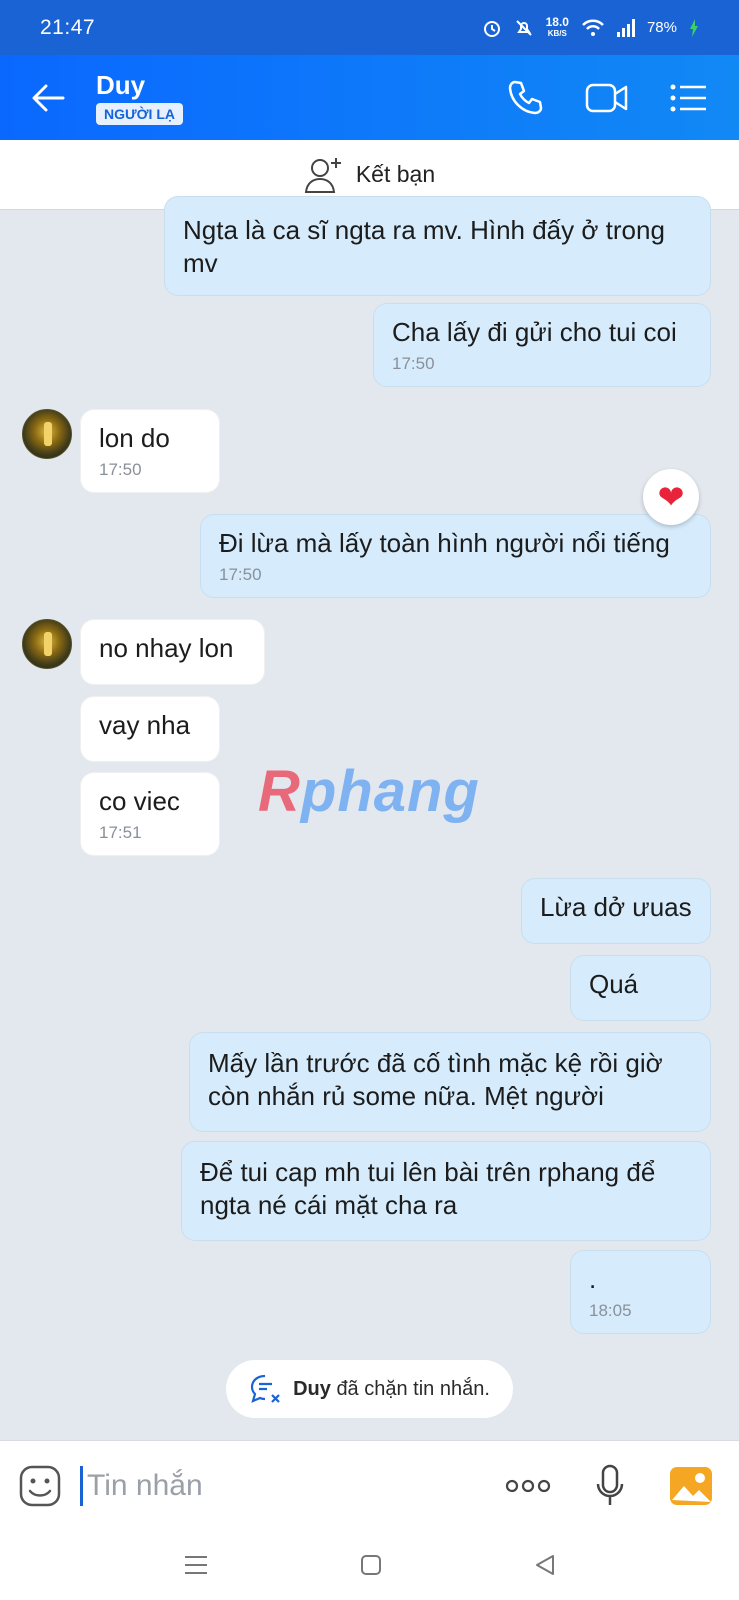 The height and width of the screenshot is (1600, 739). Describe the element at coordinates (279, 791) in the screenshot. I see `watermark-initial: R` at that location.